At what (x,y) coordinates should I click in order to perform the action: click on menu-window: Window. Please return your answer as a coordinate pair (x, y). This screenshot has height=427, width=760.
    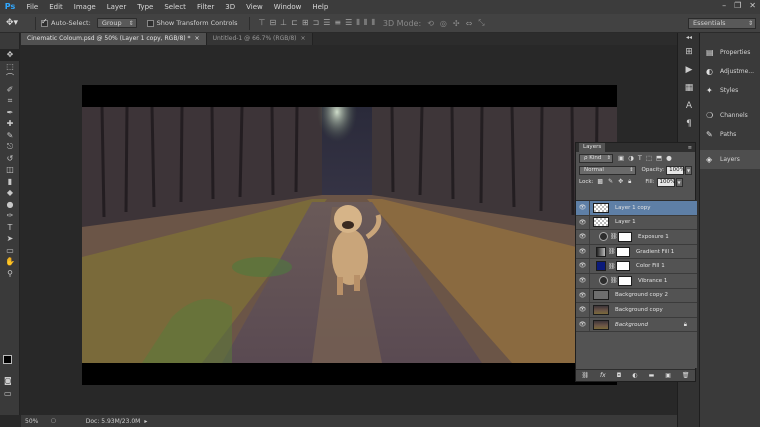
    Looking at the image, I should click on (287, 7).